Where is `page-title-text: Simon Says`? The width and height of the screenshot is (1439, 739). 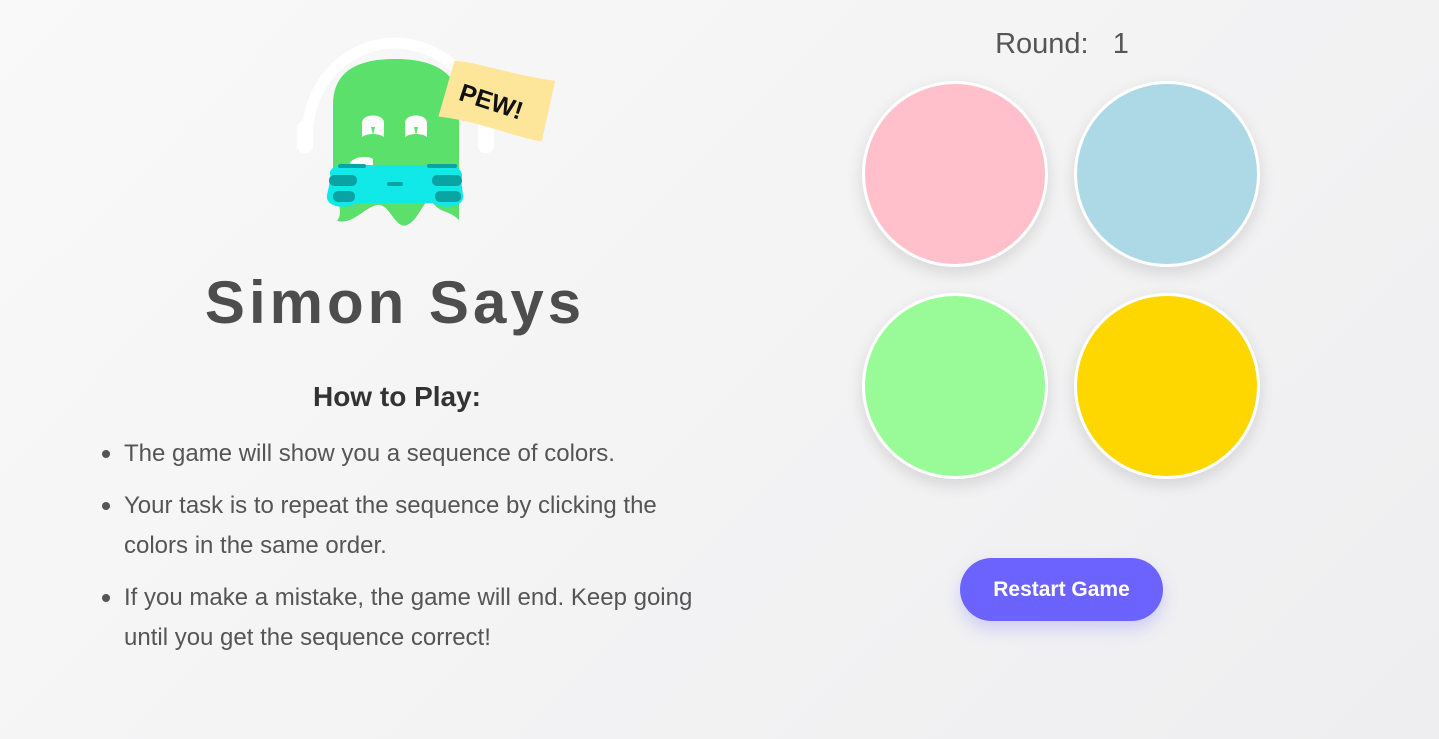
page-title-text: Simon Says is located at coordinates (395, 302).